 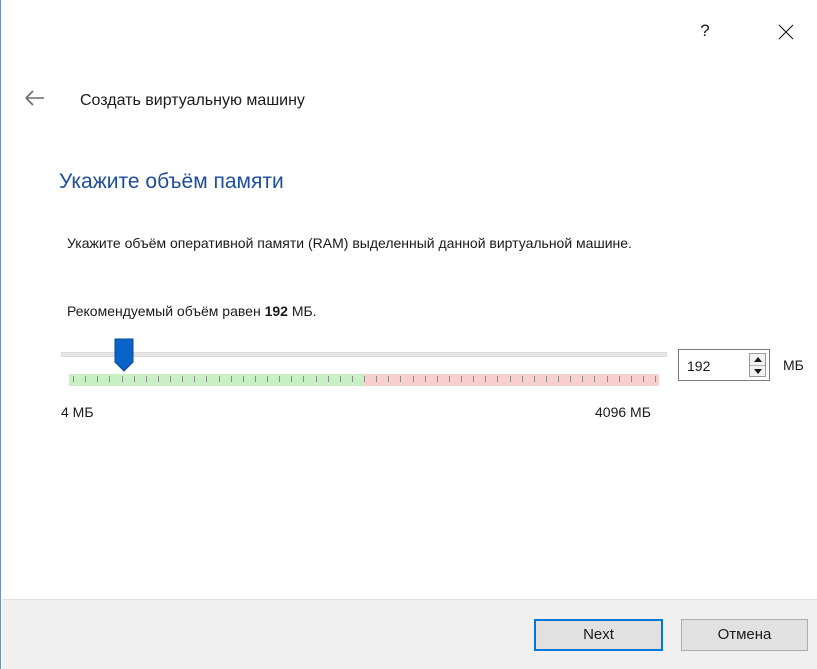 What do you see at coordinates (171, 181) in the screenshot?
I see `page-title: Укажите объём памяти` at bounding box center [171, 181].